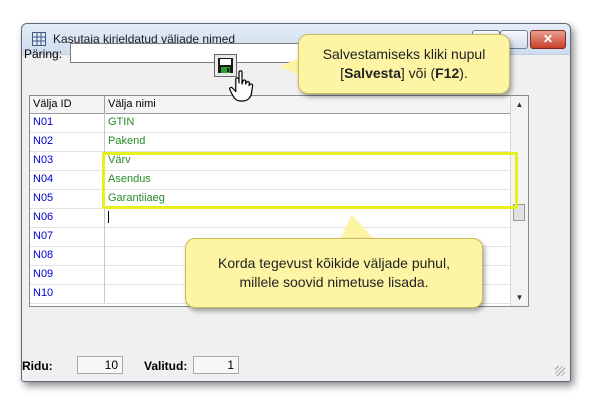  Describe the element at coordinates (463, 73) in the screenshot. I see `save-hint-close: ).` at that location.